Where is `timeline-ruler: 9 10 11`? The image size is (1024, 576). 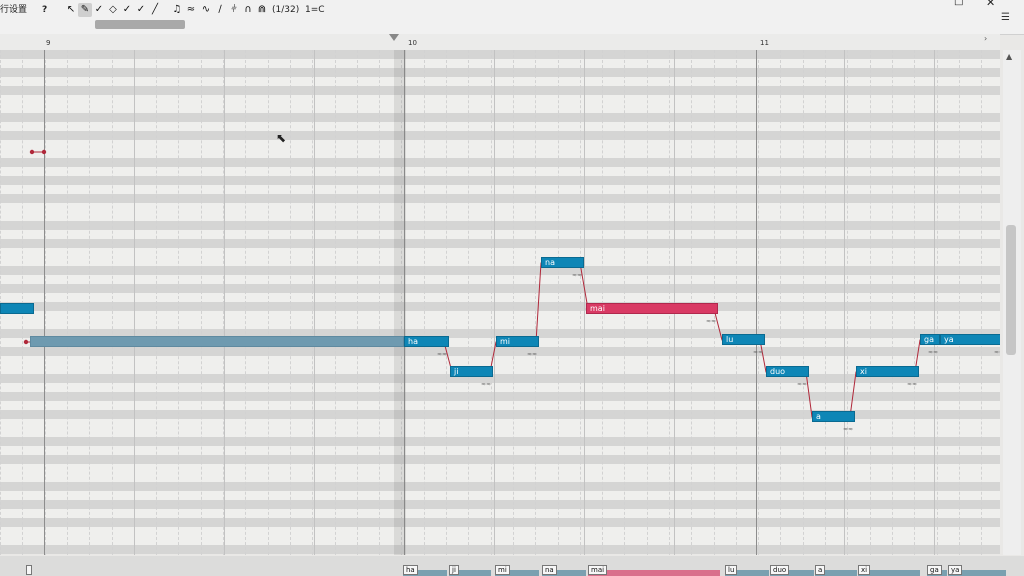 timeline-ruler: 9 10 11 is located at coordinates (500, 42).